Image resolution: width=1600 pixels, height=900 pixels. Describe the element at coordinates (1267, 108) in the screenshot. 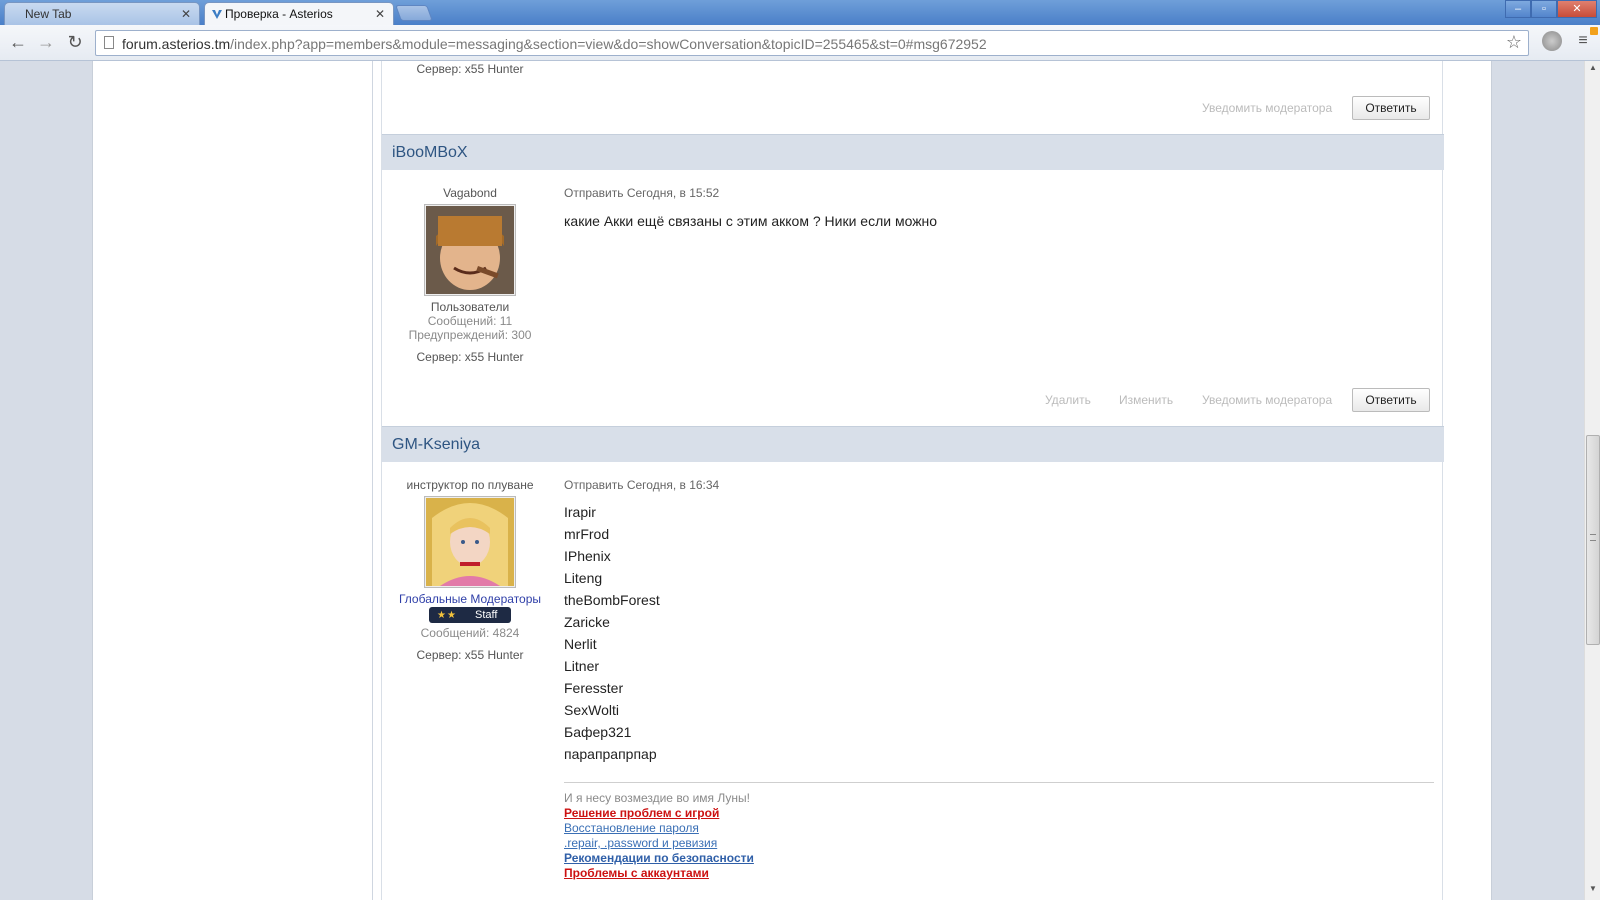

I see `prev-report-moderator-link: Уведомить модератора` at that location.